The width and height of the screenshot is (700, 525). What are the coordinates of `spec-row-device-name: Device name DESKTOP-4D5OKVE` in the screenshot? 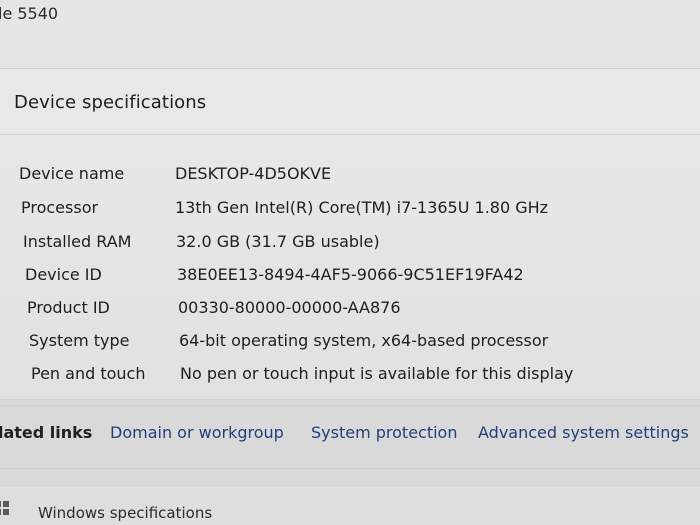 It's located at (350, 179).